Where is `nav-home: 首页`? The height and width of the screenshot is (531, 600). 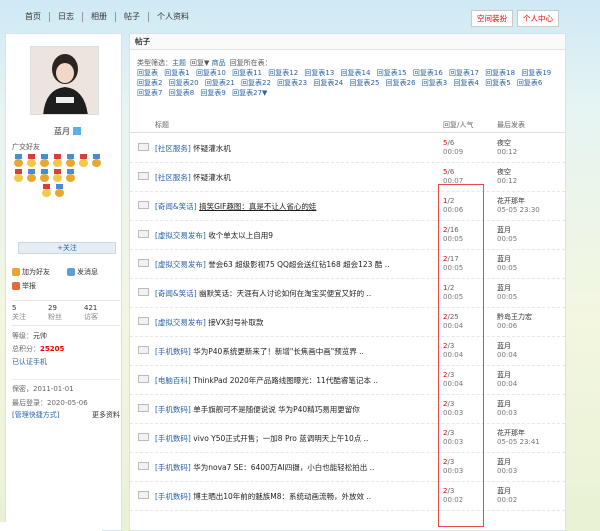 nav-home: 首页 is located at coordinates (33, 17).